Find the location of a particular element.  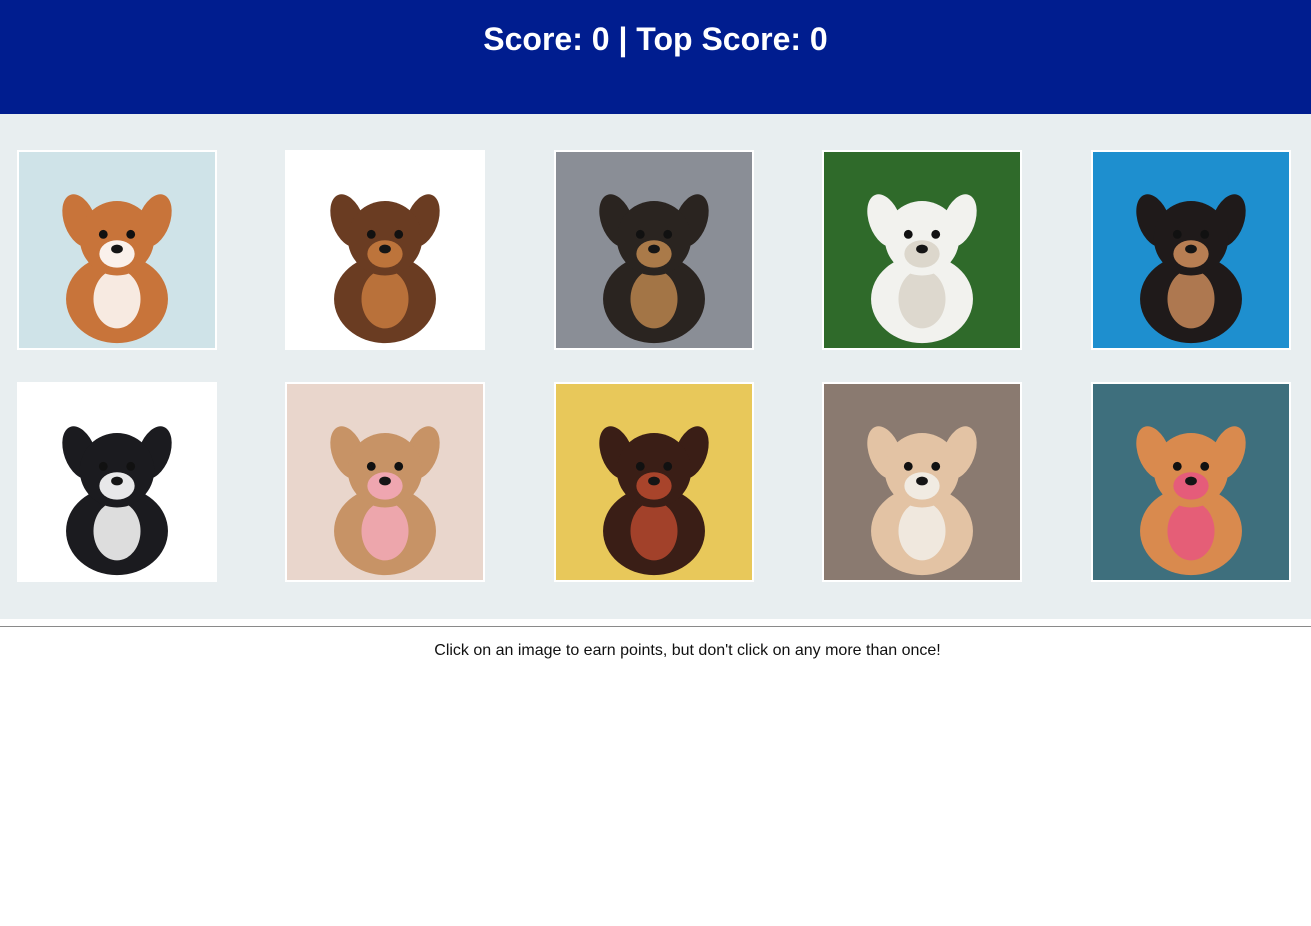

puppy-card-golden-puppy is located at coordinates (1191, 482).